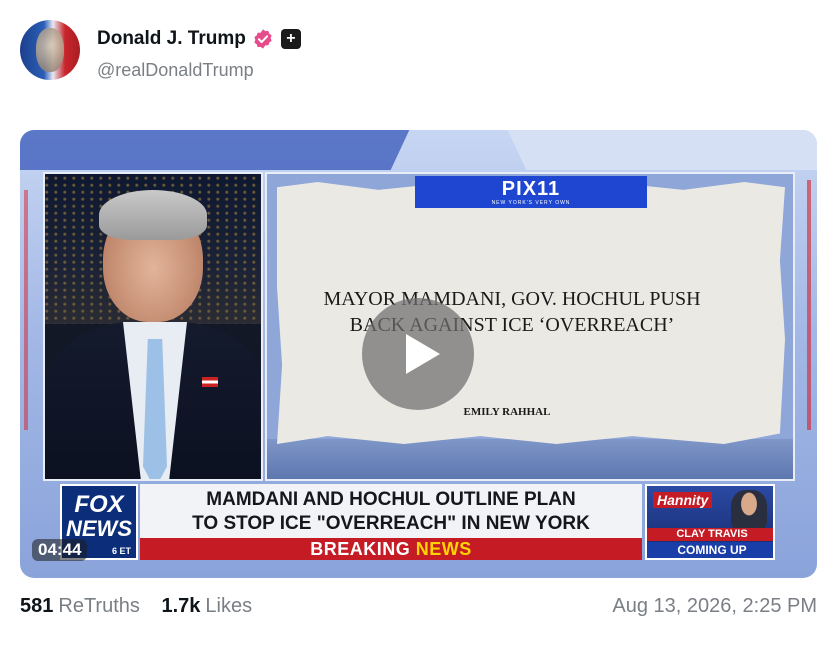 Image resolution: width=840 pixels, height=646 pixels. What do you see at coordinates (683, 500) in the screenshot?
I see `promo-show: Hannity` at bounding box center [683, 500].